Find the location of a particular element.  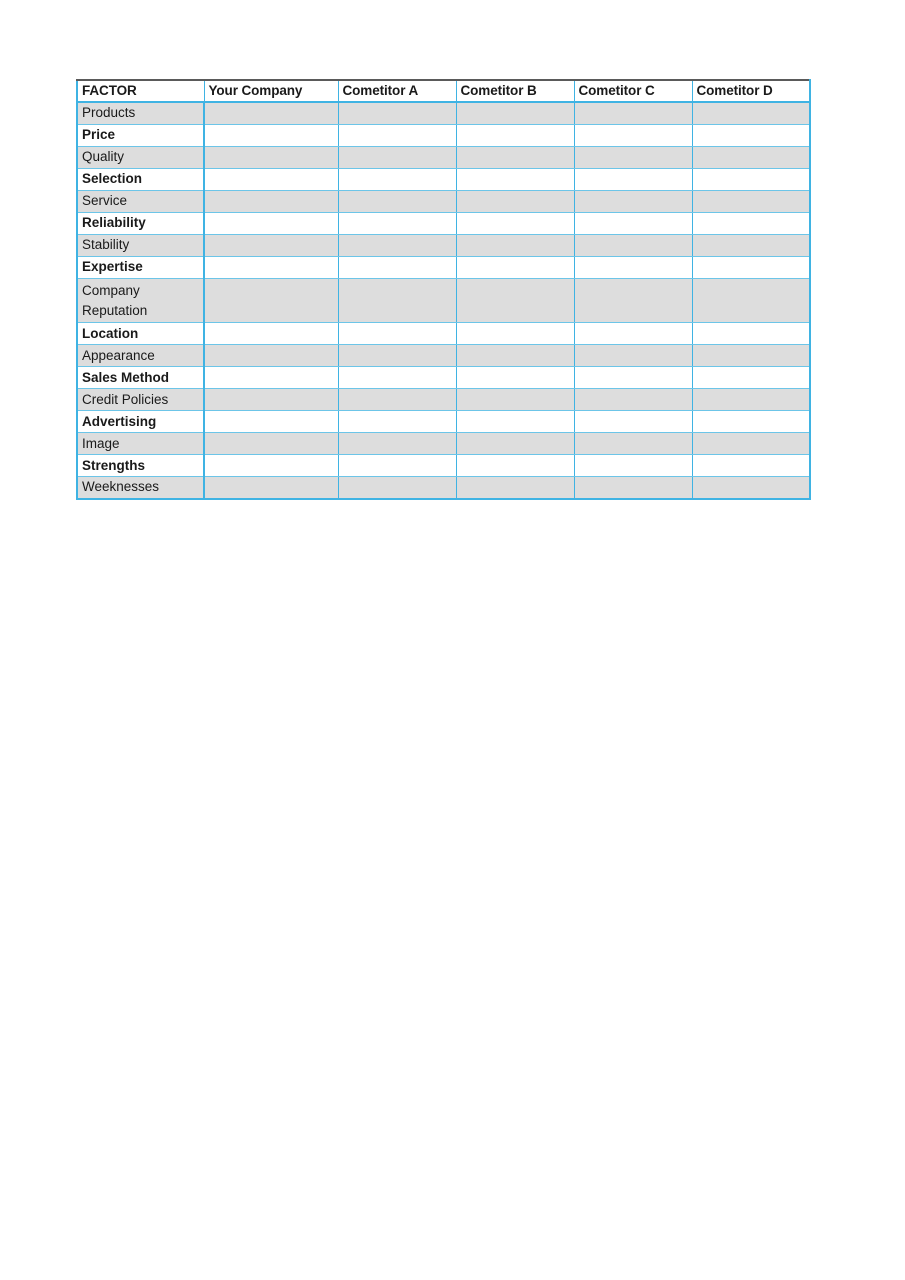

table-row: Strengths is located at coordinates (443, 466).